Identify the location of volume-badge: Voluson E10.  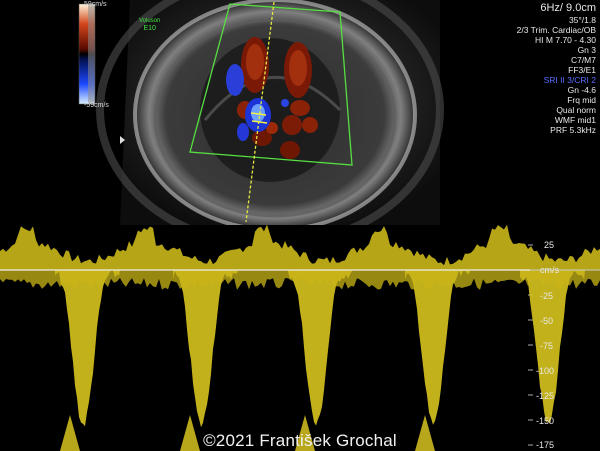
(149, 25).